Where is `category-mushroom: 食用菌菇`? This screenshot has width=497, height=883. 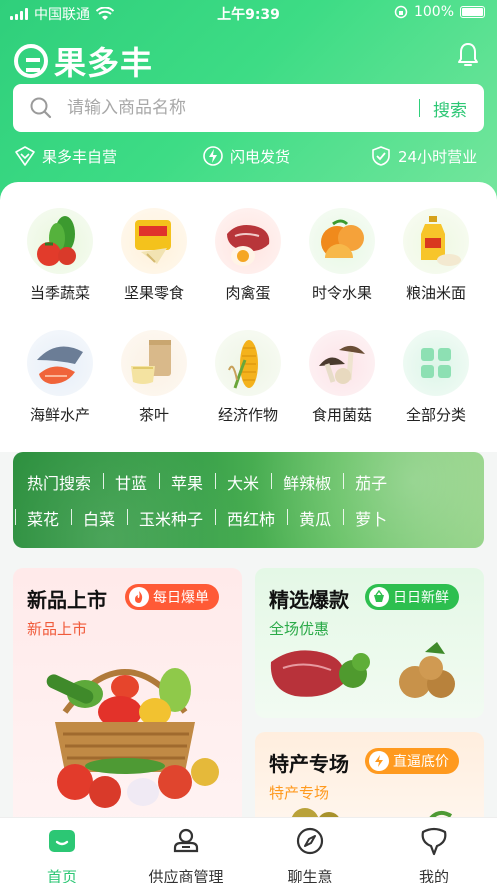 category-mushroom: 食用菌菇 is located at coordinates (342, 377).